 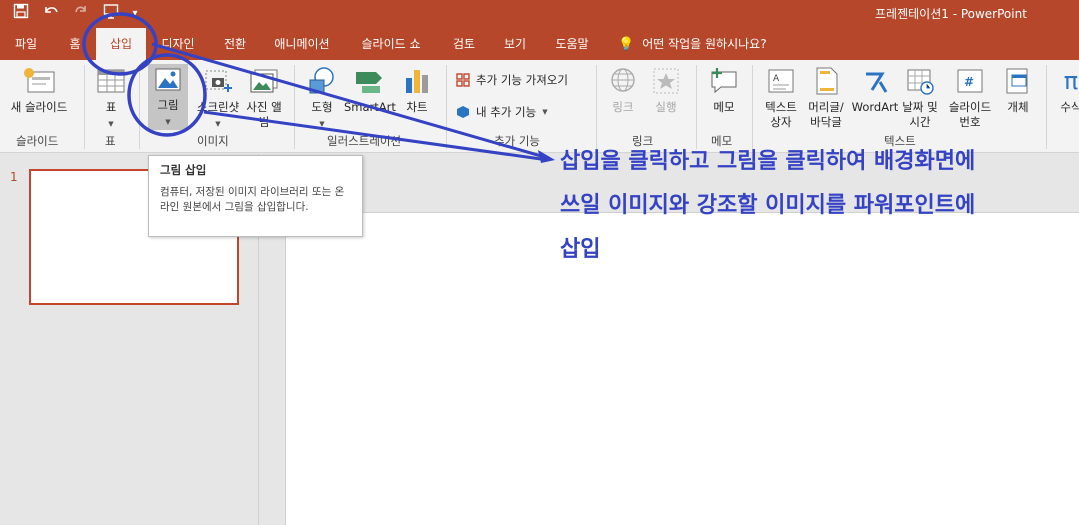 I want to click on new-slide-icon, so click(x=39, y=80).